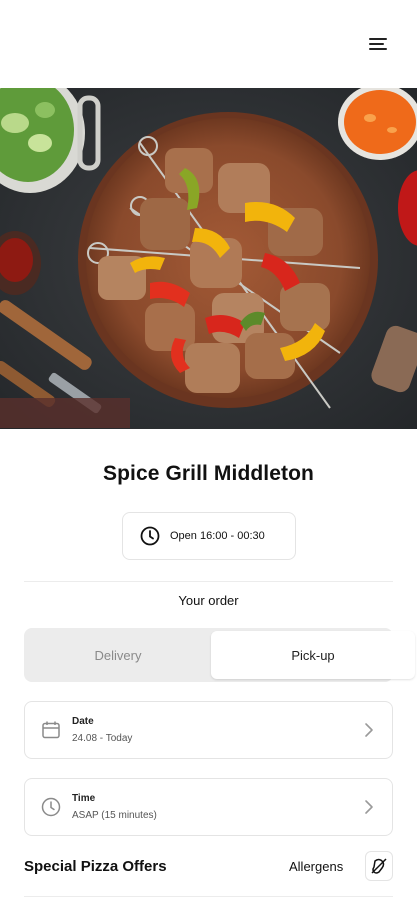 The image size is (417, 900). Describe the element at coordinates (95, 866) in the screenshot. I see `section-title: Special Pizza Offers` at that location.